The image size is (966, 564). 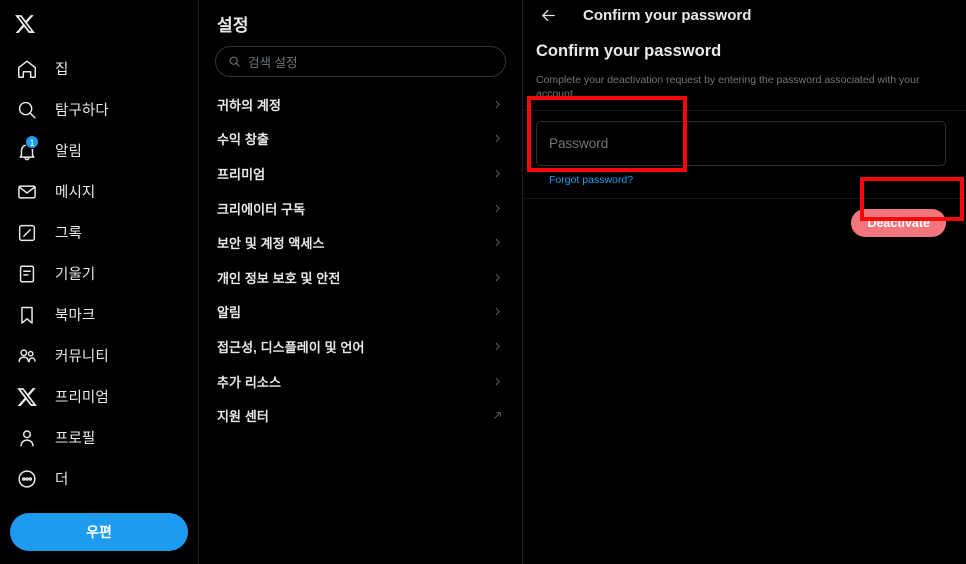 What do you see at coordinates (32, 142) in the screenshot?
I see `notification-badge: 1` at bounding box center [32, 142].